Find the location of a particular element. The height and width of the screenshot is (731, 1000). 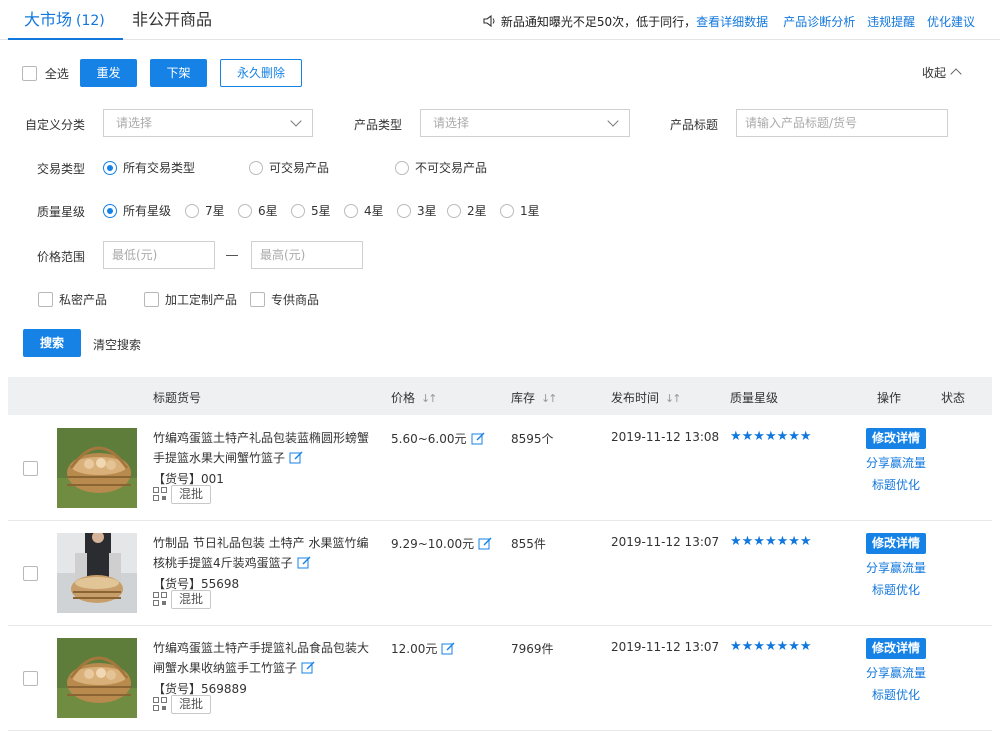

sort-icon: ↓↑ is located at coordinates (673, 398).